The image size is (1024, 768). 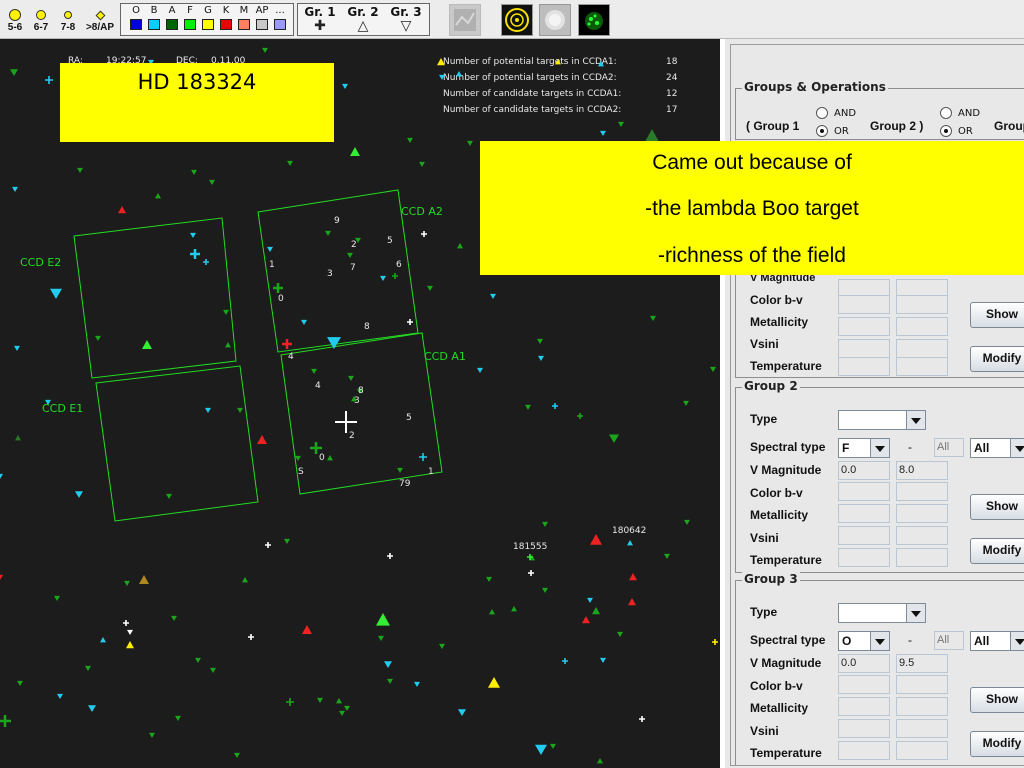 What do you see at coordinates (864, 348) in the screenshot?
I see `vsini-min-field` at bounding box center [864, 348].